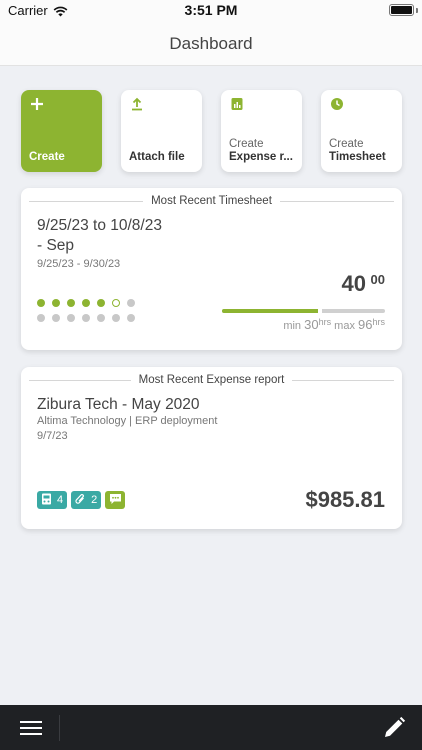 Image resolution: width=422 pixels, height=750 pixels. Describe the element at coordinates (47, 157) in the screenshot. I see `create-label: Create` at that location.